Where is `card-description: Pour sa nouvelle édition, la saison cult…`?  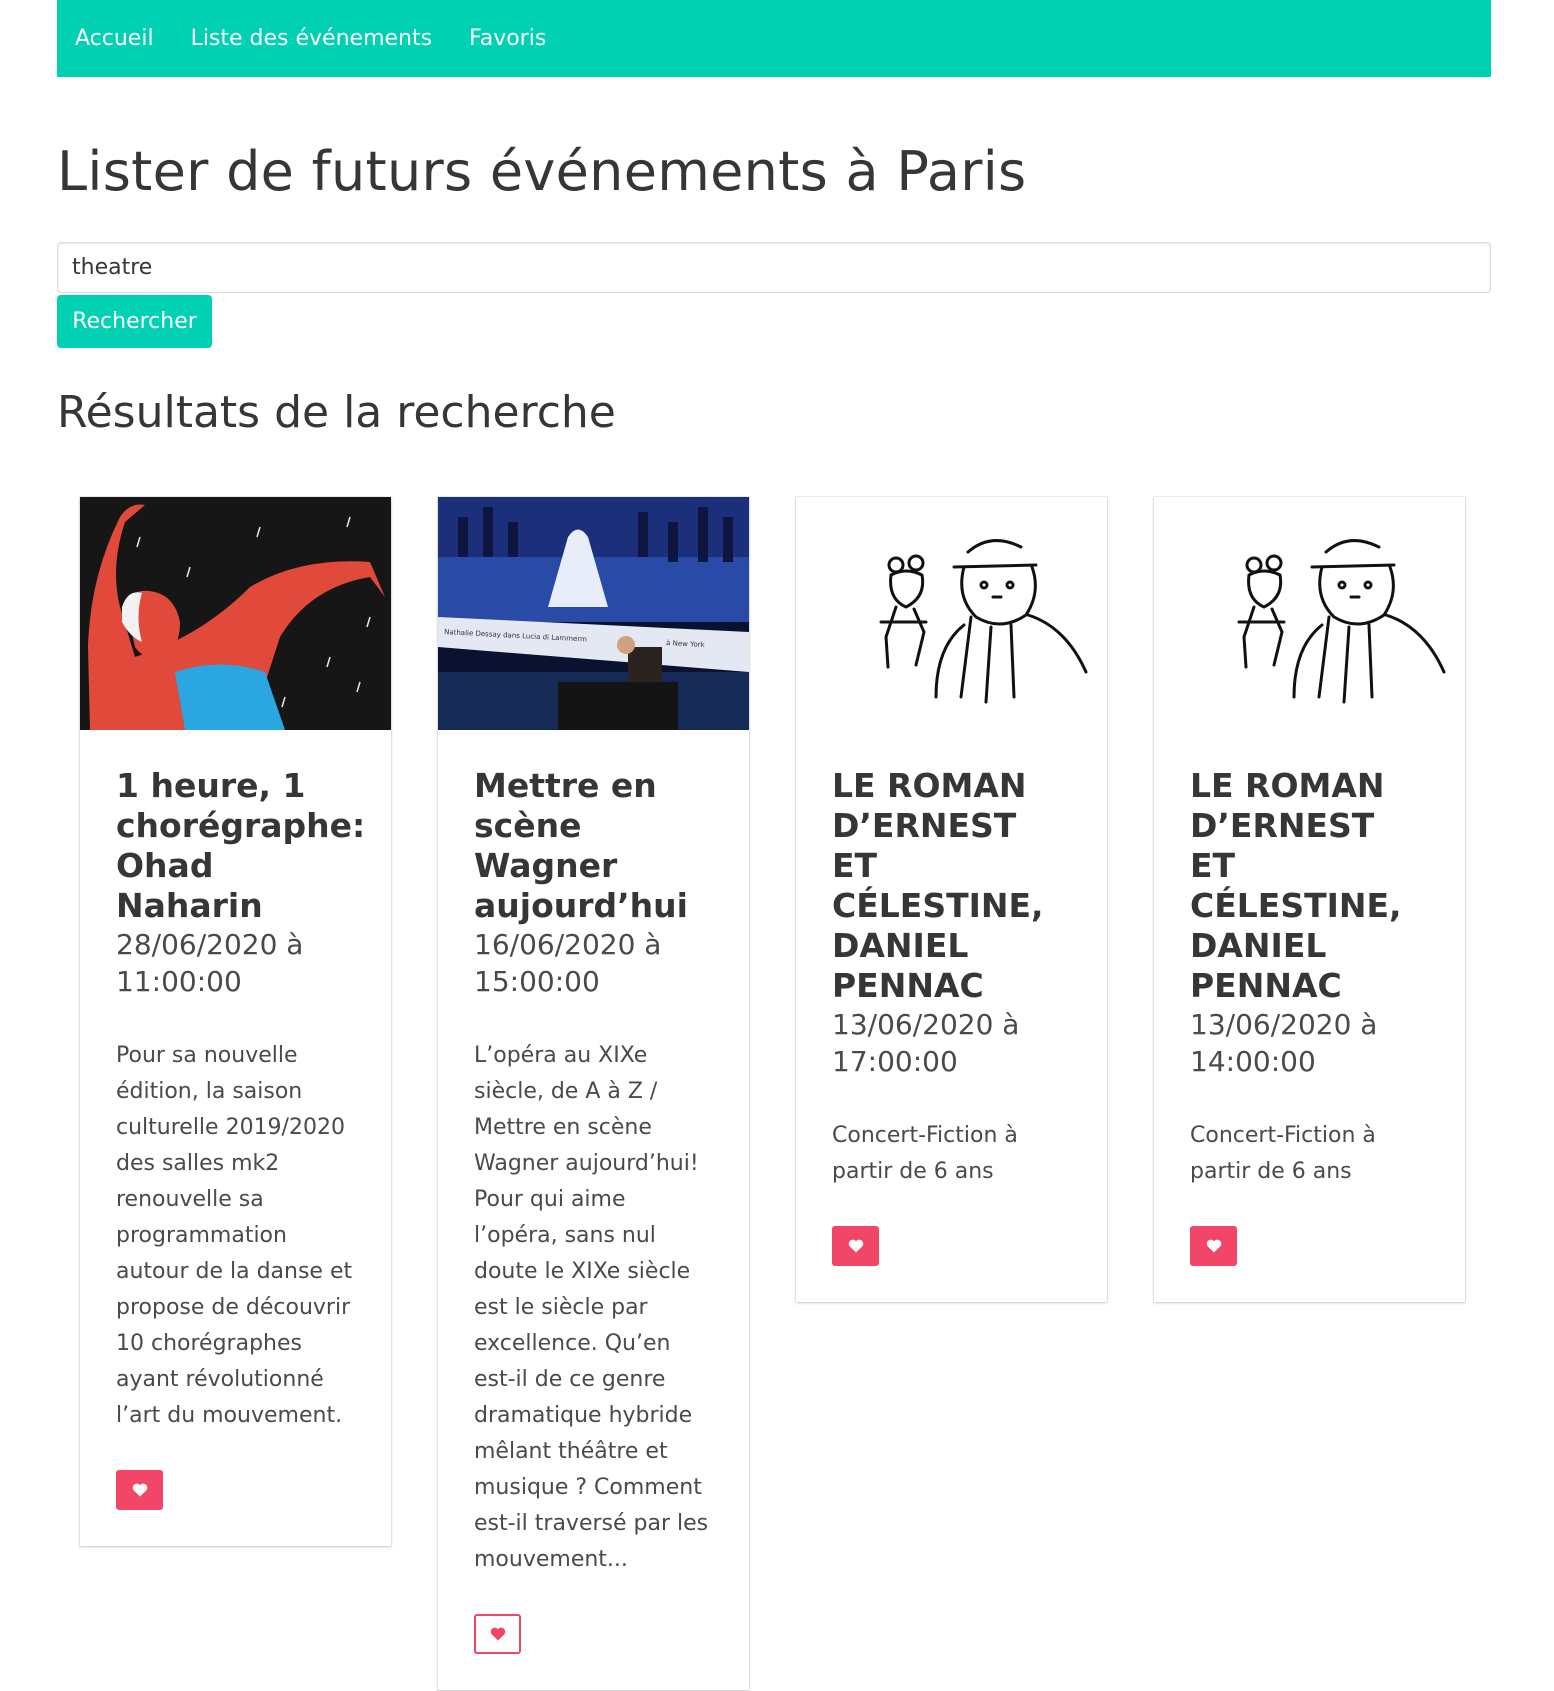 card-description: Pour sa nouvelle édition, la saison cult… is located at coordinates (234, 1235).